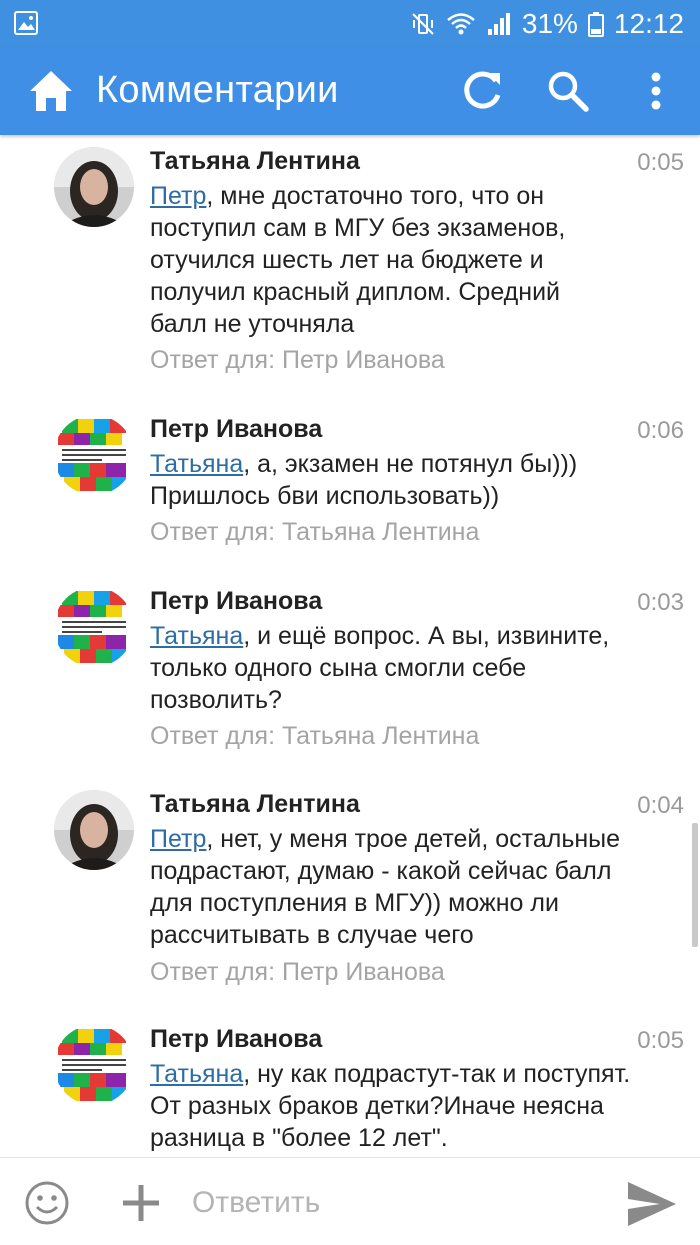  Describe the element at coordinates (695, 885) in the screenshot. I see `scrollbar-thumb` at that location.